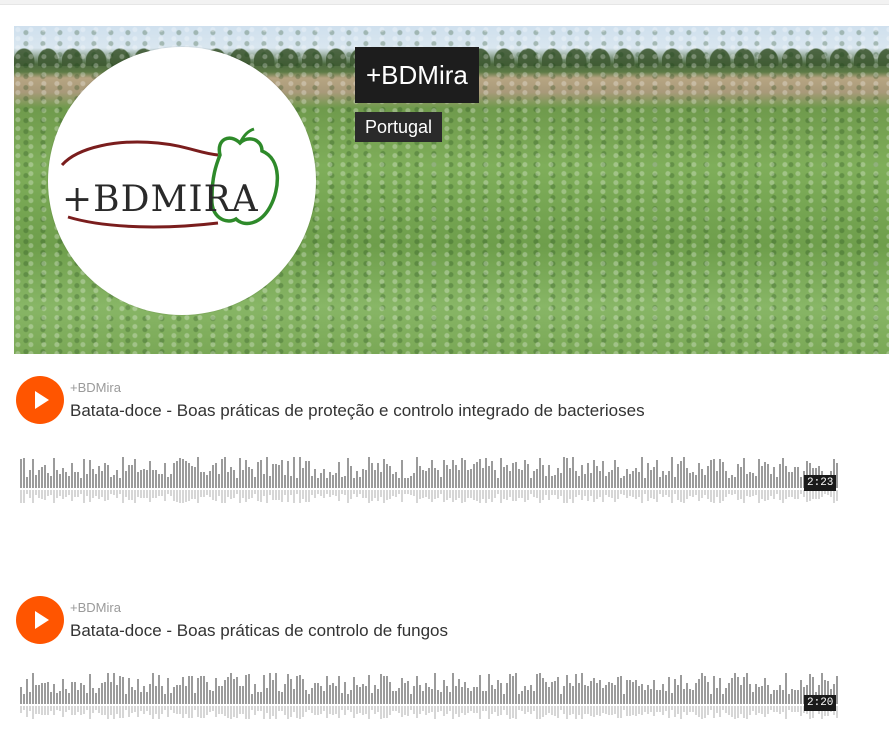 The width and height of the screenshot is (889, 750). Describe the element at coordinates (417, 75) in the screenshot. I see `profile-username: +BDMira` at that location.